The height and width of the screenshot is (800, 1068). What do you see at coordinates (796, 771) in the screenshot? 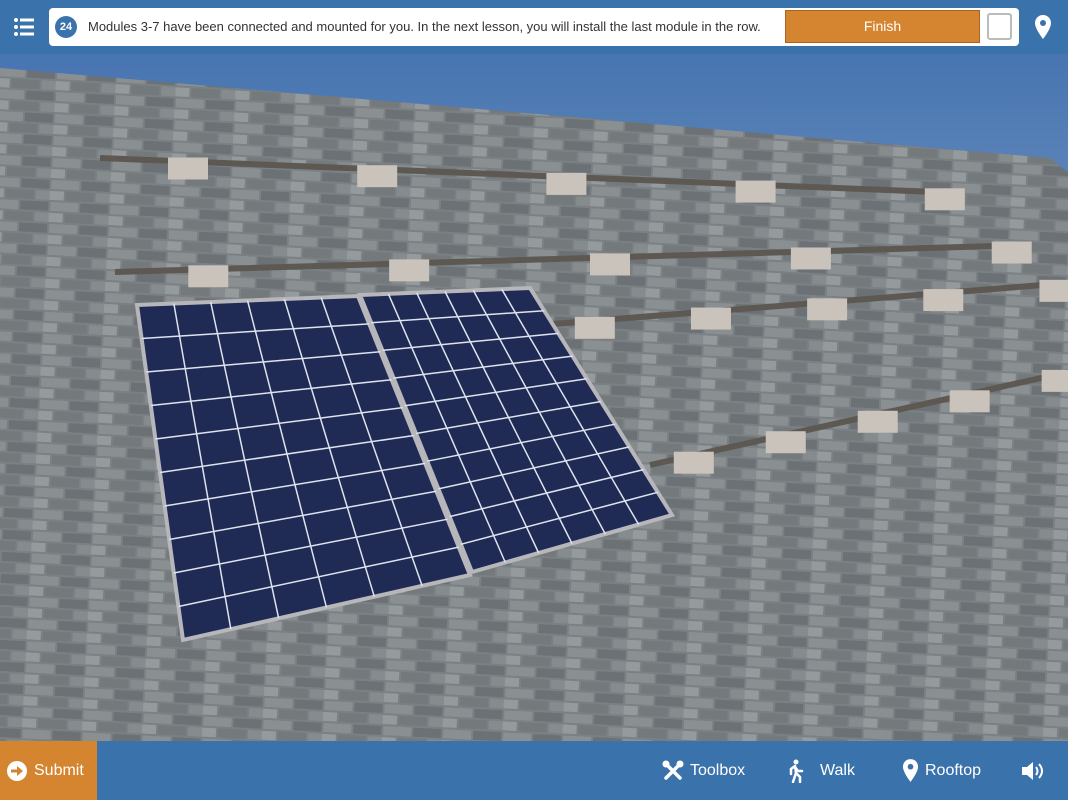
I see `walking-person-icon` at bounding box center [796, 771].